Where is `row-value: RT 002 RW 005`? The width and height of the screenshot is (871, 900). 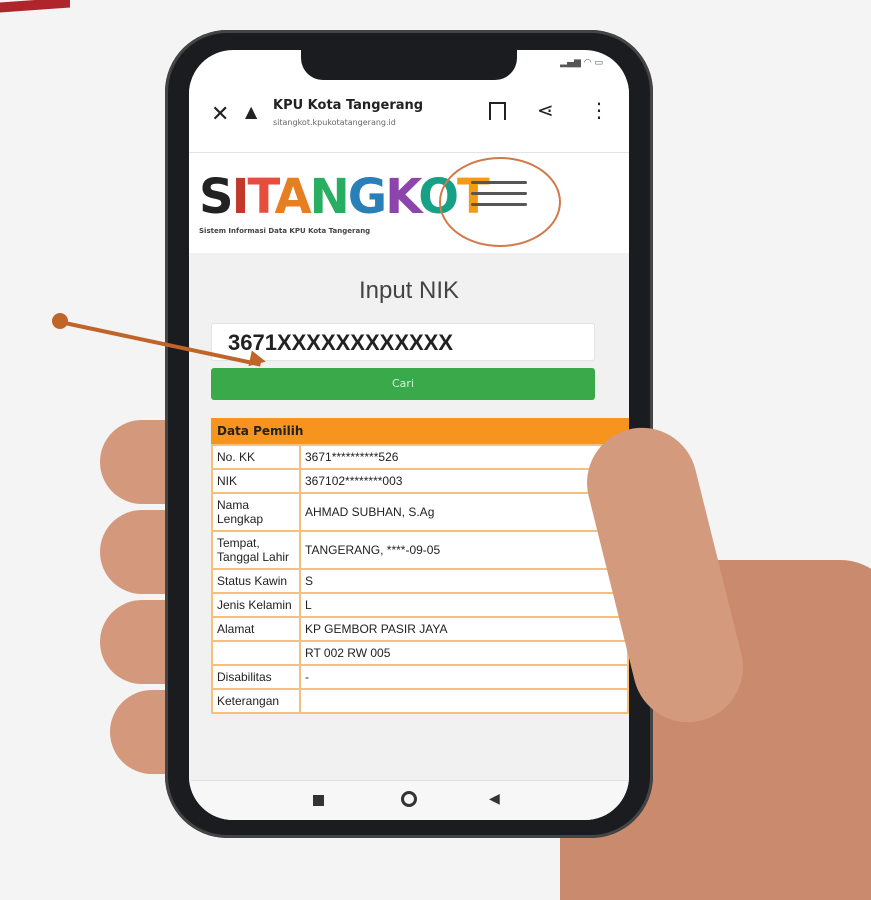 row-value: RT 002 RW 005 is located at coordinates (464, 653).